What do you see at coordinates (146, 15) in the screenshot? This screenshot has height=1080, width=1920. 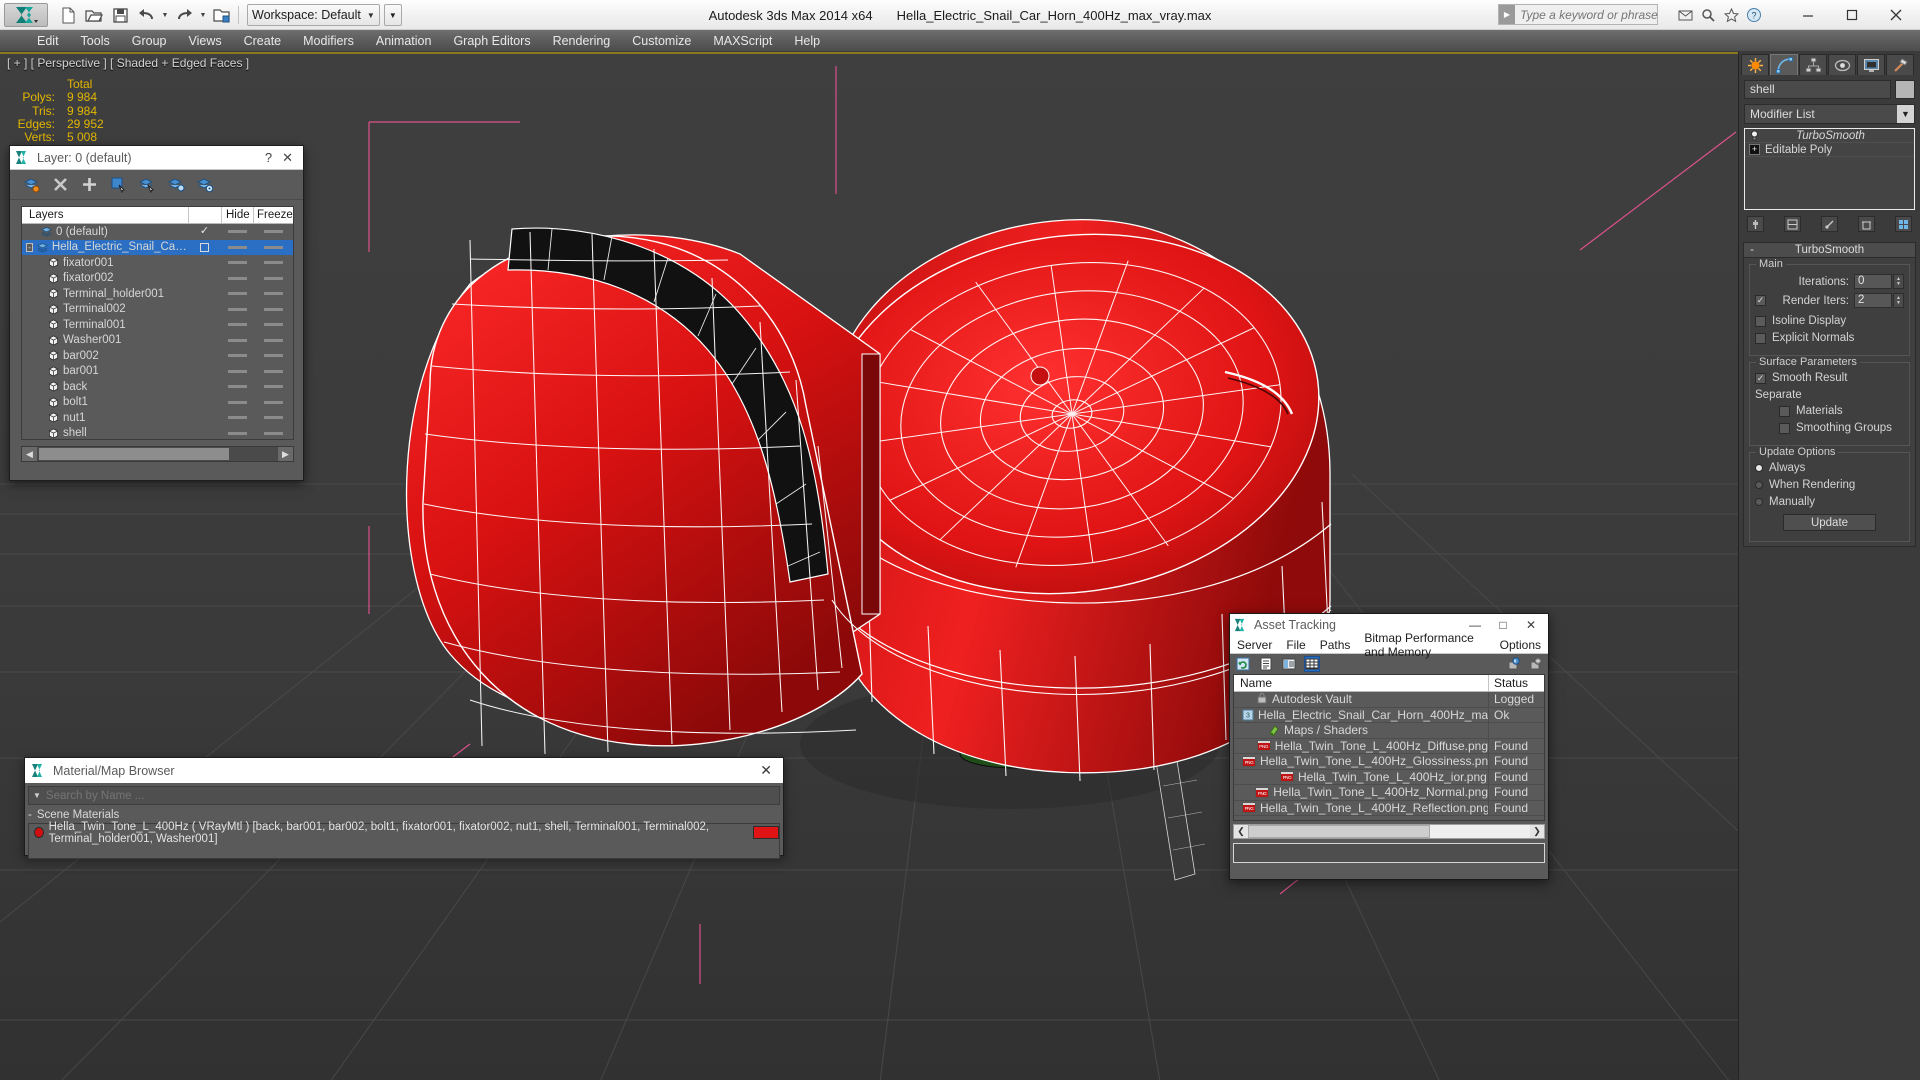 I see `undo-icon` at bounding box center [146, 15].